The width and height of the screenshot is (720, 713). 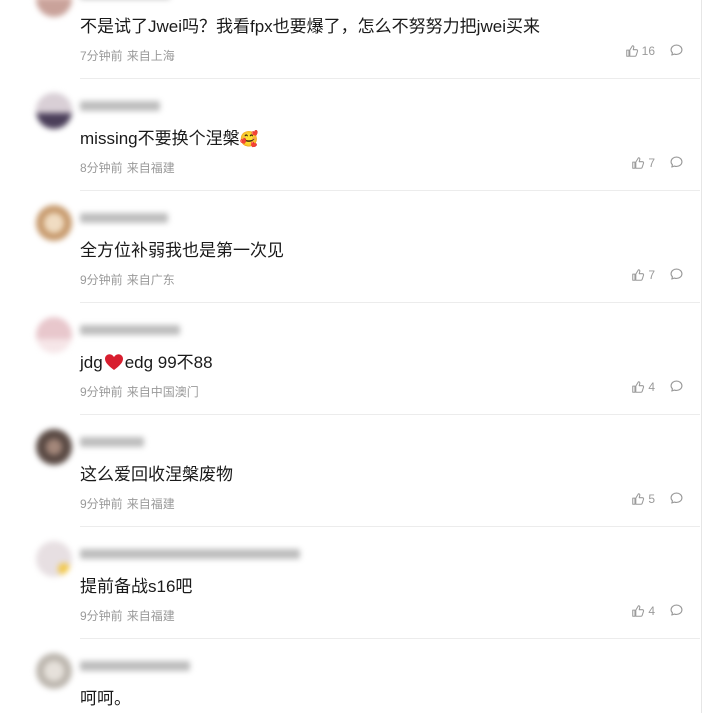 I want to click on comment-meta: 9分钟前 来自中国澳门, so click(x=139, y=391).